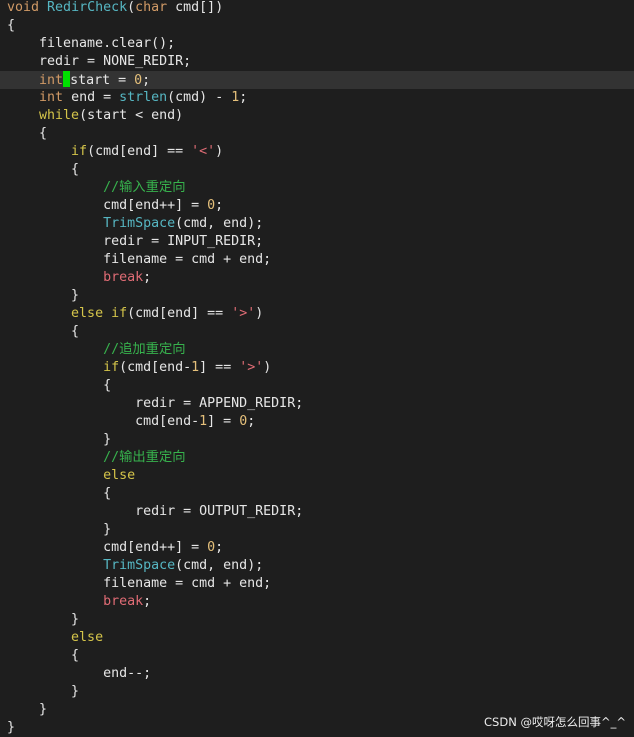 The height and width of the screenshot is (737, 634). What do you see at coordinates (320, 188) in the screenshot?
I see `code-line: //输入重定向` at bounding box center [320, 188].